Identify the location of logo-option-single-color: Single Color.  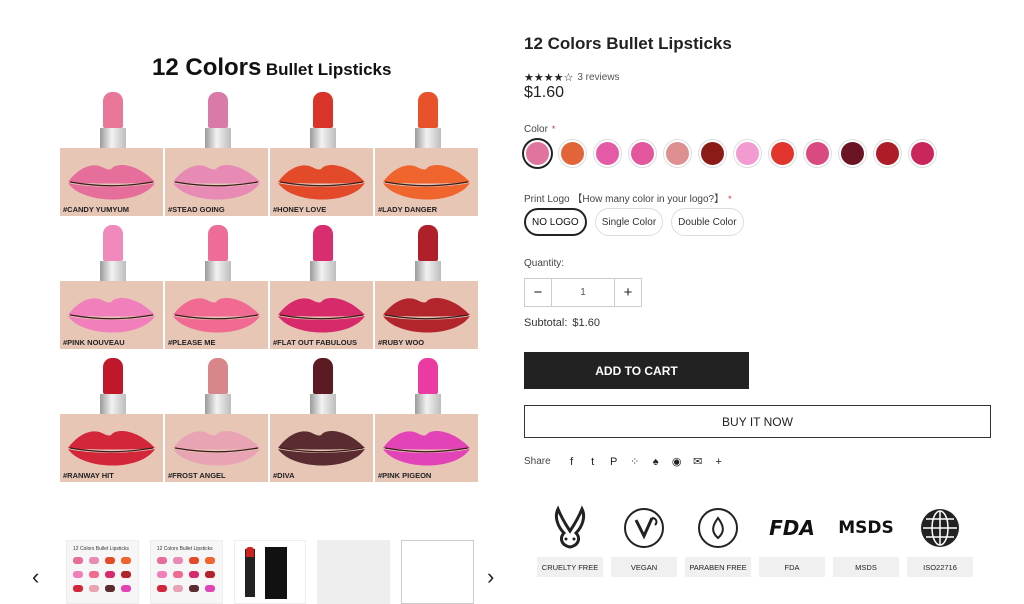
(629, 222).